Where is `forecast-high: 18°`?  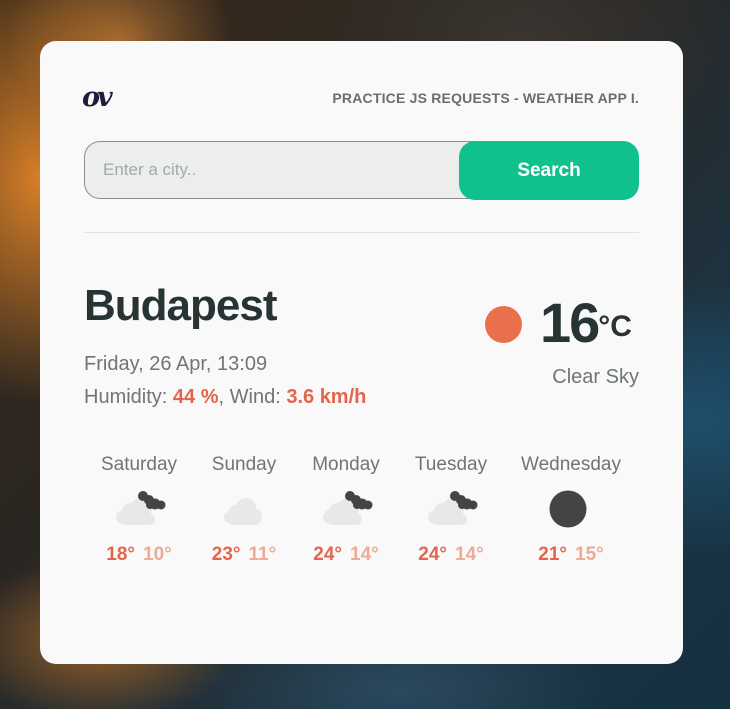
forecast-high: 18° is located at coordinates (120, 554).